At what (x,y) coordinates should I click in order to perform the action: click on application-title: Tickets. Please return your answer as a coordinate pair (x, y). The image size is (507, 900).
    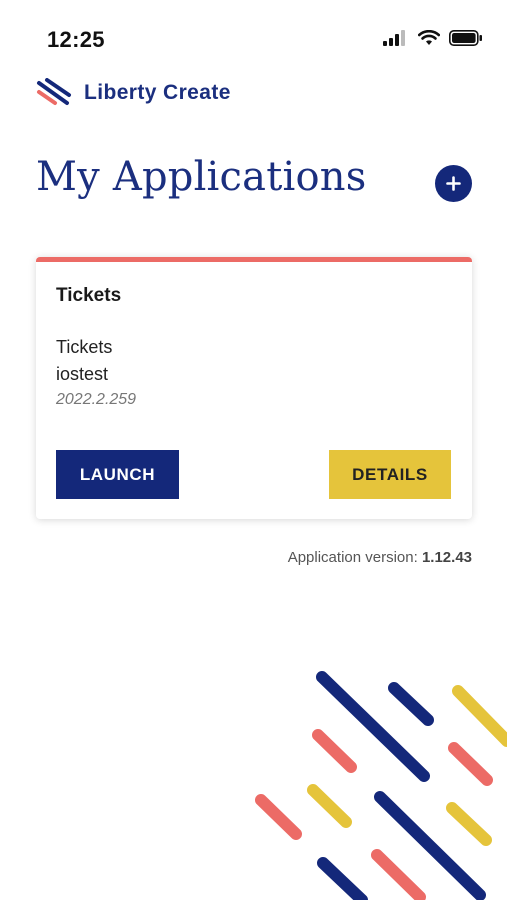
    Looking at the image, I should click on (89, 295).